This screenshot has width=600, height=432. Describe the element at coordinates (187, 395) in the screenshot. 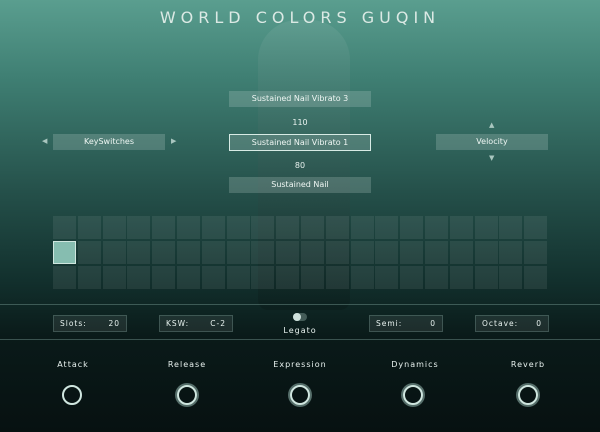

I see `release-knob` at that location.